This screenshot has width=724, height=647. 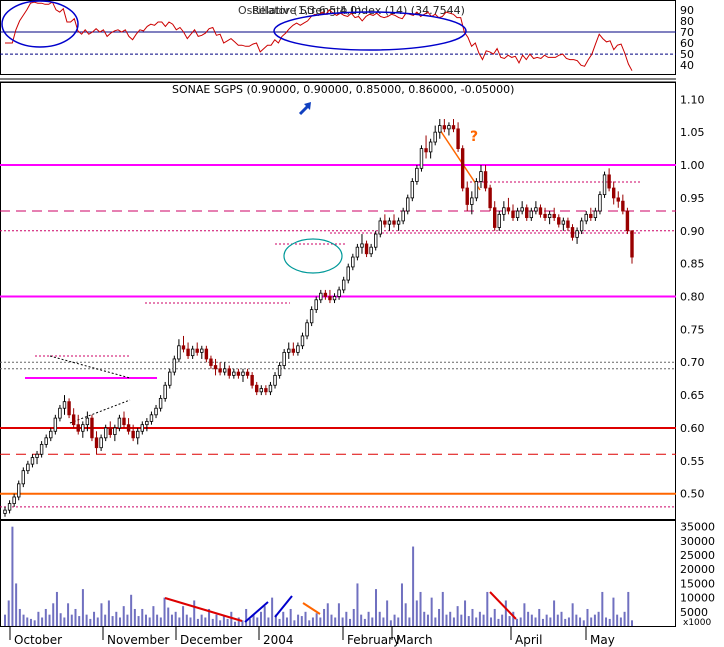 I want to click on x-axis-label: November, so click(x=138, y=640).